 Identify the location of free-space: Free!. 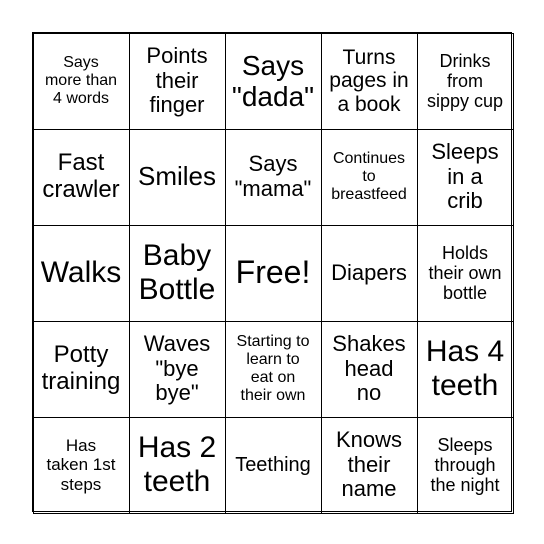
(273, 273).